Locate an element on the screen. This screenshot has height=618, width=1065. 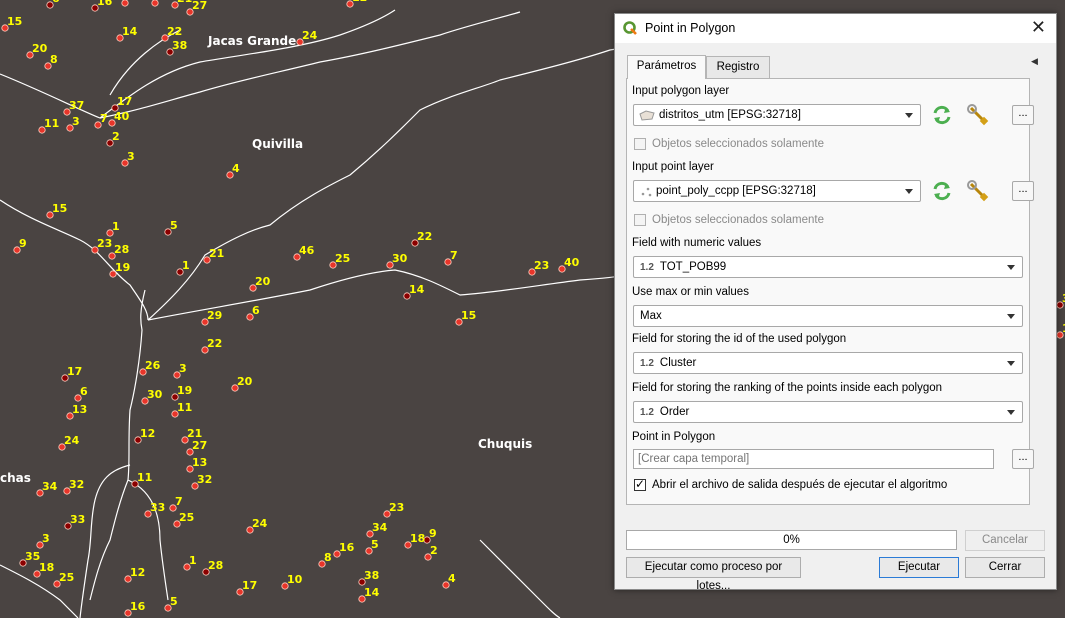
map-point-label: 21 is located at coordinates (184, 2).